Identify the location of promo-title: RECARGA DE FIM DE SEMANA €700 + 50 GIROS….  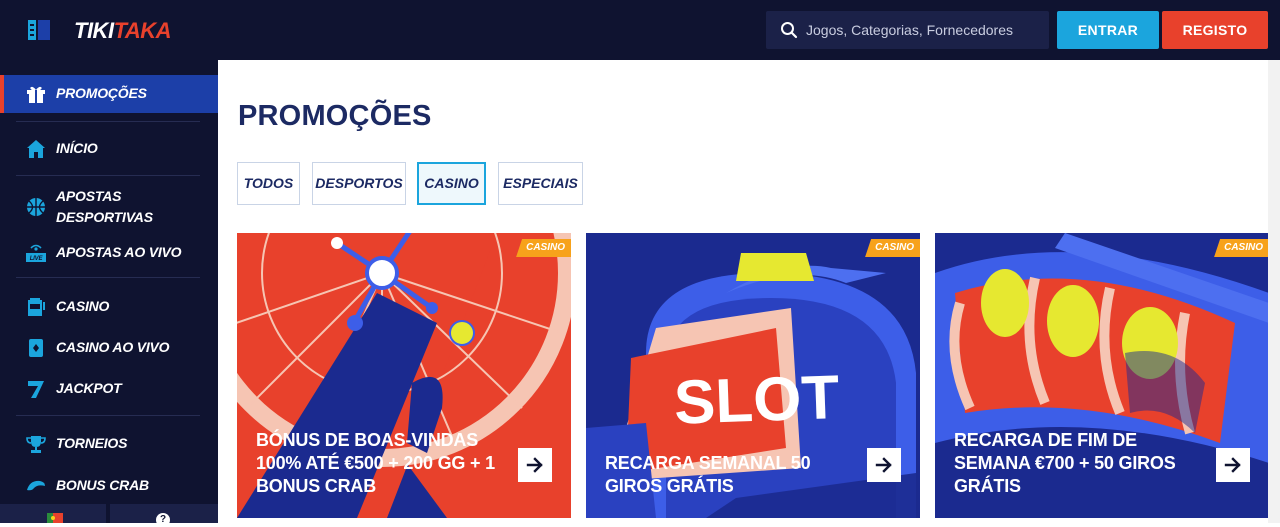
(1065, 463).